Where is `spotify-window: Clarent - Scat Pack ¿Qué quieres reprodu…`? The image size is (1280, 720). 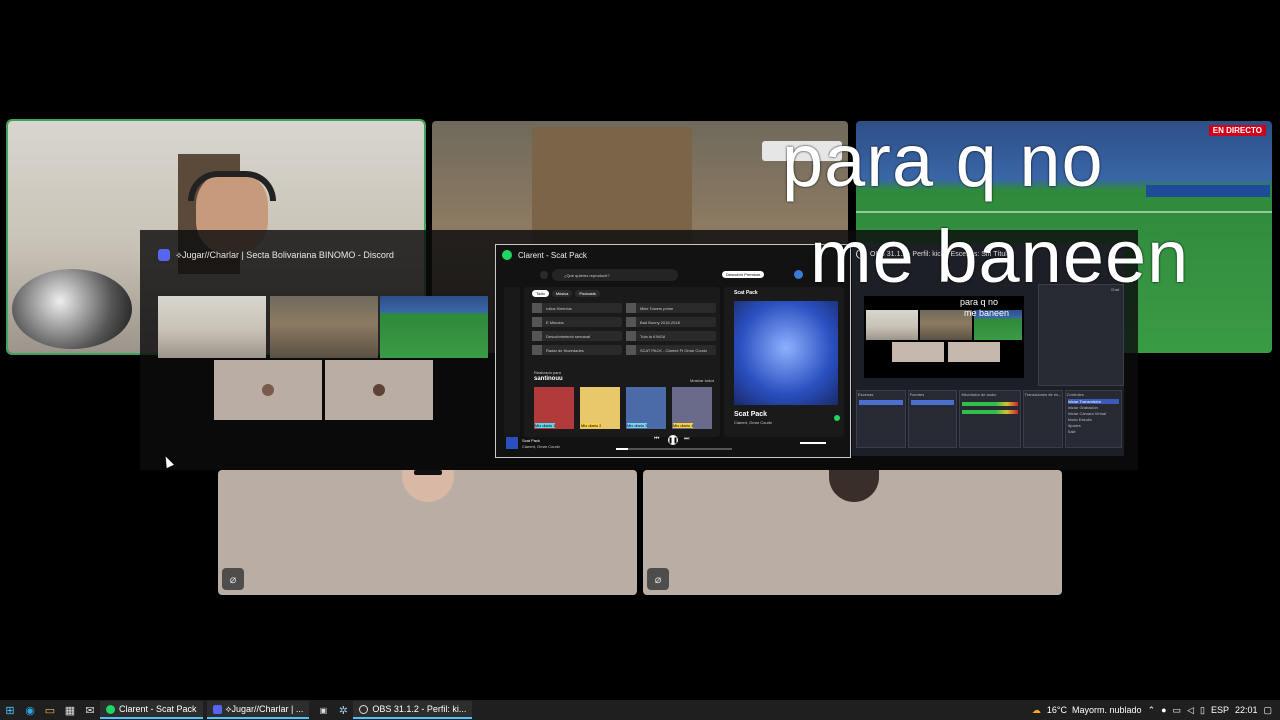 spotify-window: Clarent - Scat Pack ¿Qué quieres reprodu… is located at coordinates (673, 351).